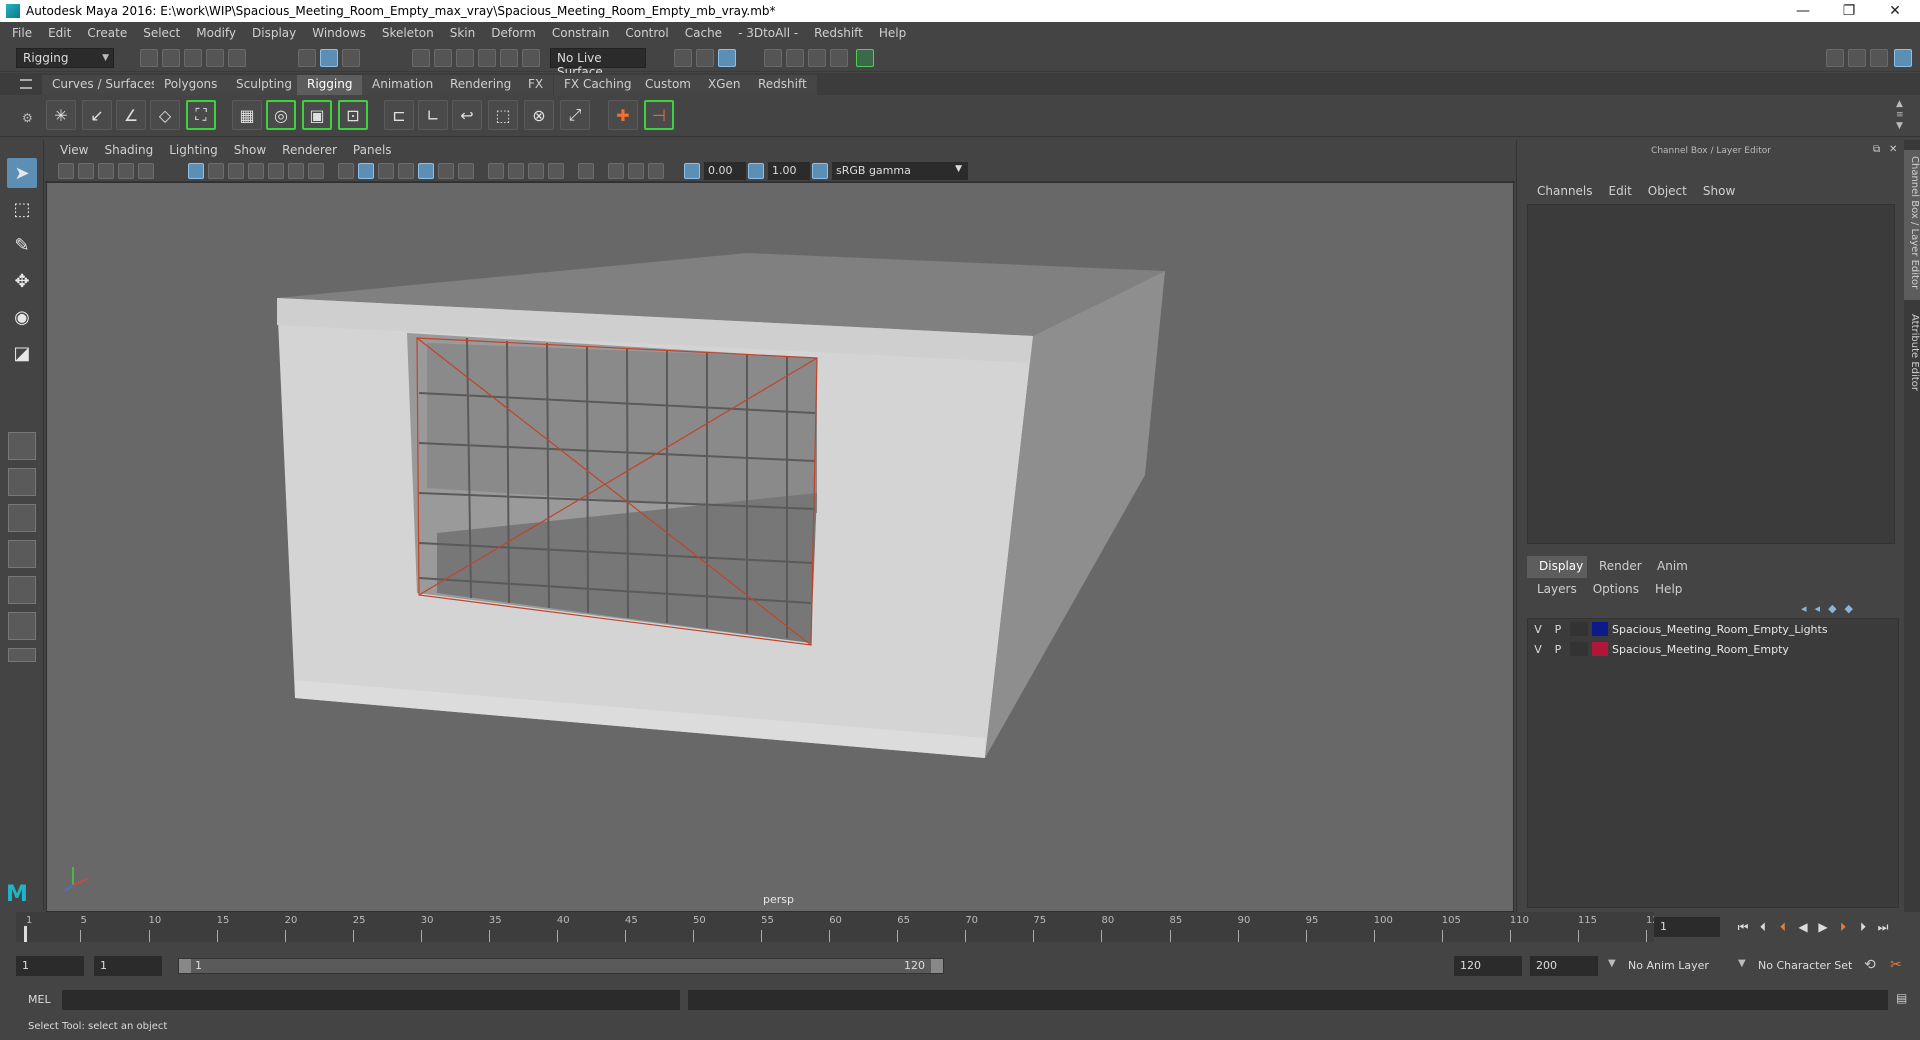 The image size is (1920, 1040). I want to click on ik-spline-icon: ◇, so click(165, 115).